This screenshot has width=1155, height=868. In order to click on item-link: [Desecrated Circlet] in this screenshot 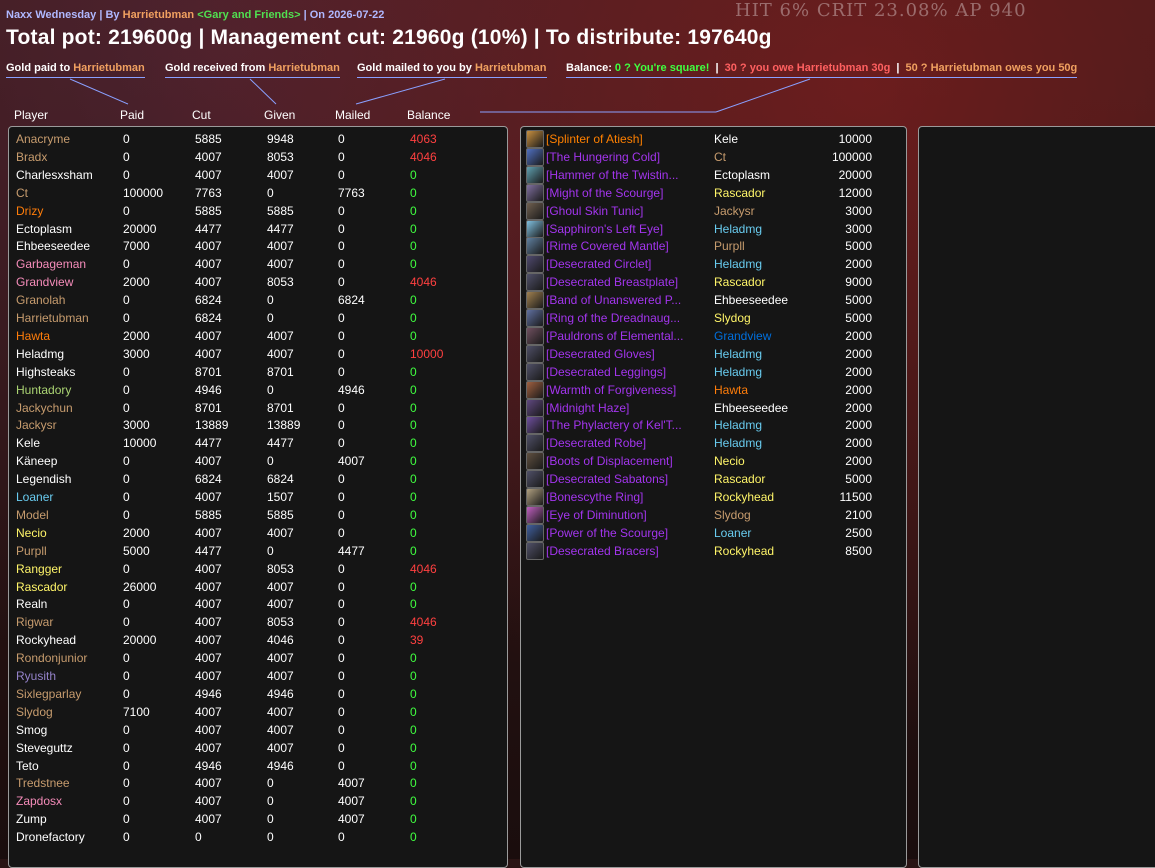, I will do `click(598, 264)`.